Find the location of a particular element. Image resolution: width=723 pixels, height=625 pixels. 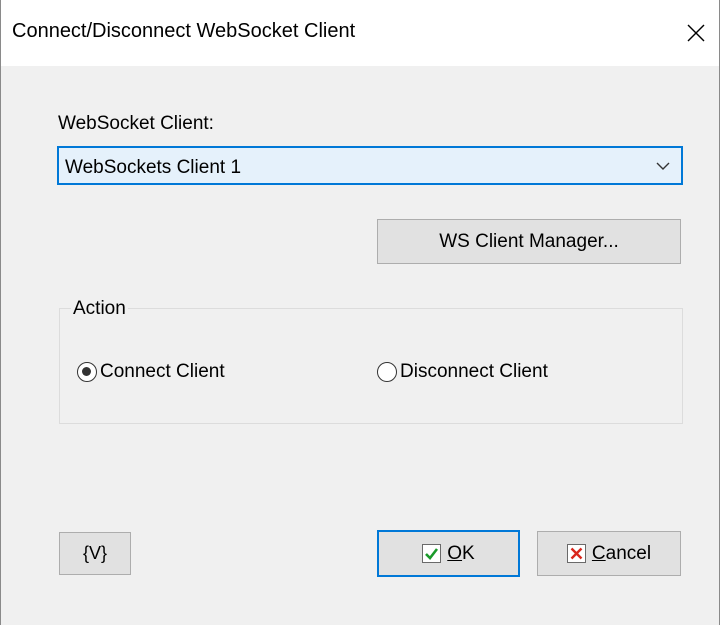

radio-checked-icon is located at coordinates (87, 372).